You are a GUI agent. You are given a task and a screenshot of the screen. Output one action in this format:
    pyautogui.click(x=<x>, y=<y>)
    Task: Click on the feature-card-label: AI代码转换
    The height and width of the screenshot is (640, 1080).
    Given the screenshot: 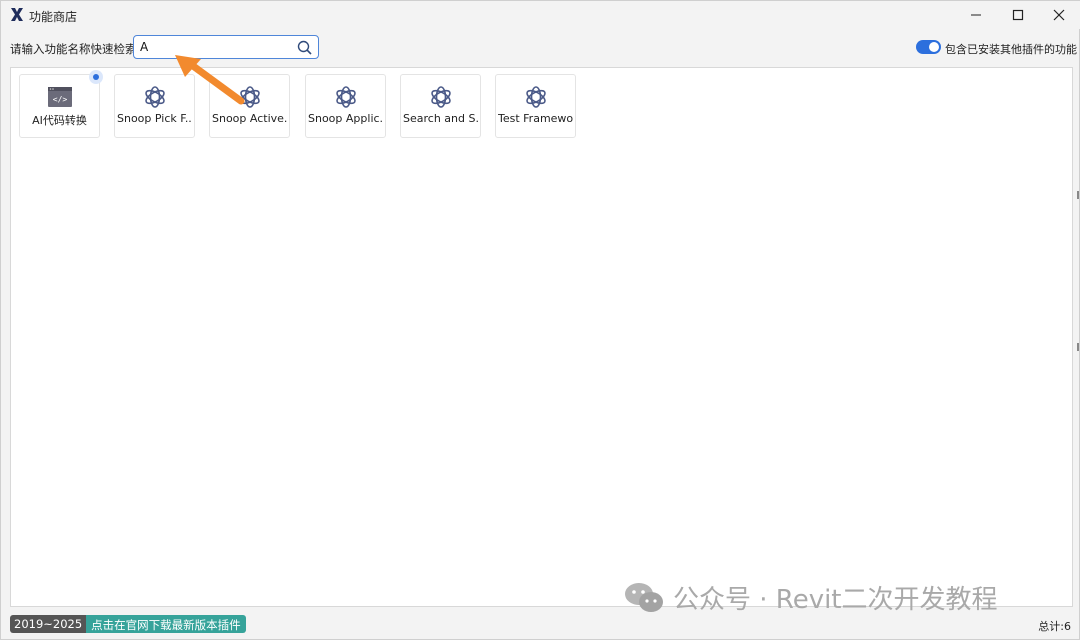 What is the action you would take?
    pyautogui.click(x=59, y=120)
    